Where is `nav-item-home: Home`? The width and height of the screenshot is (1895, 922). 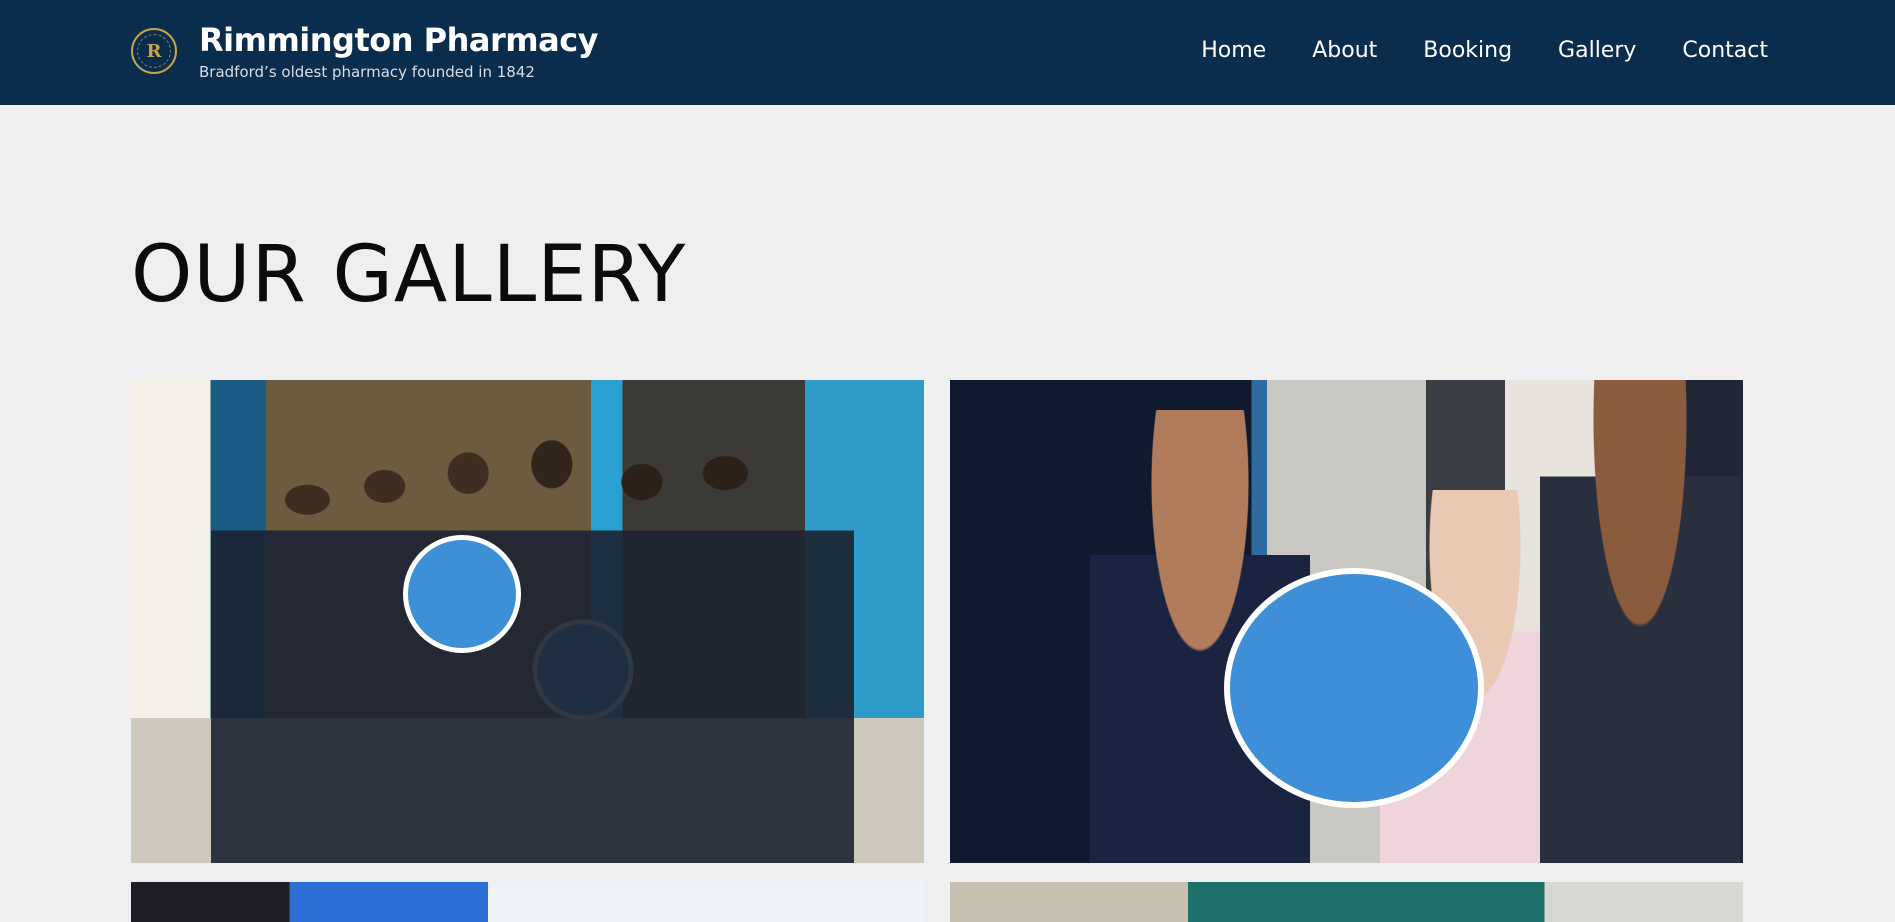
nav-item-home: Home is located at coordinates (1233, 51).